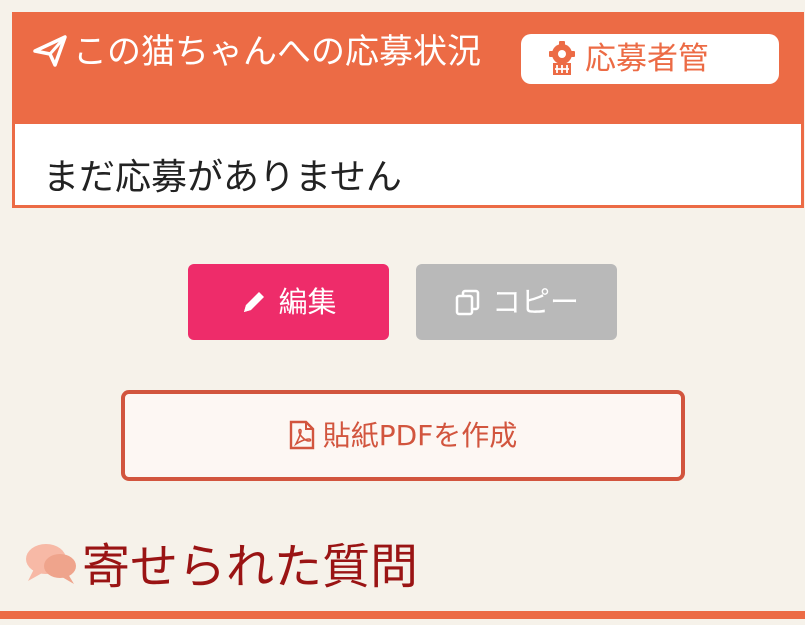 This screenshot has width=805, height=625. I want to click on copy-icon, so click(467, 302).